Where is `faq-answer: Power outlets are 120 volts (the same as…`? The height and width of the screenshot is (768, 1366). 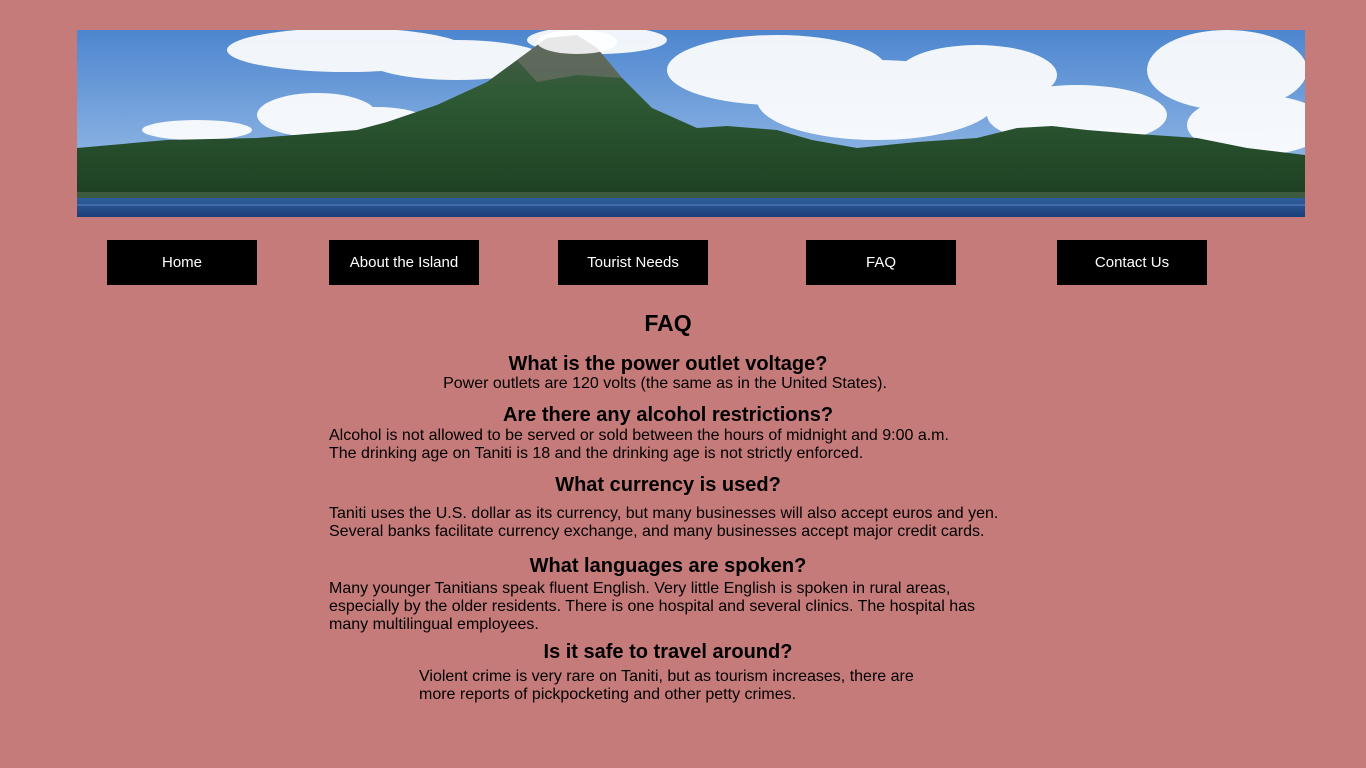 faq-answer: Power outlets are 120 volts (the same as… is located at coordinates (665, 384).